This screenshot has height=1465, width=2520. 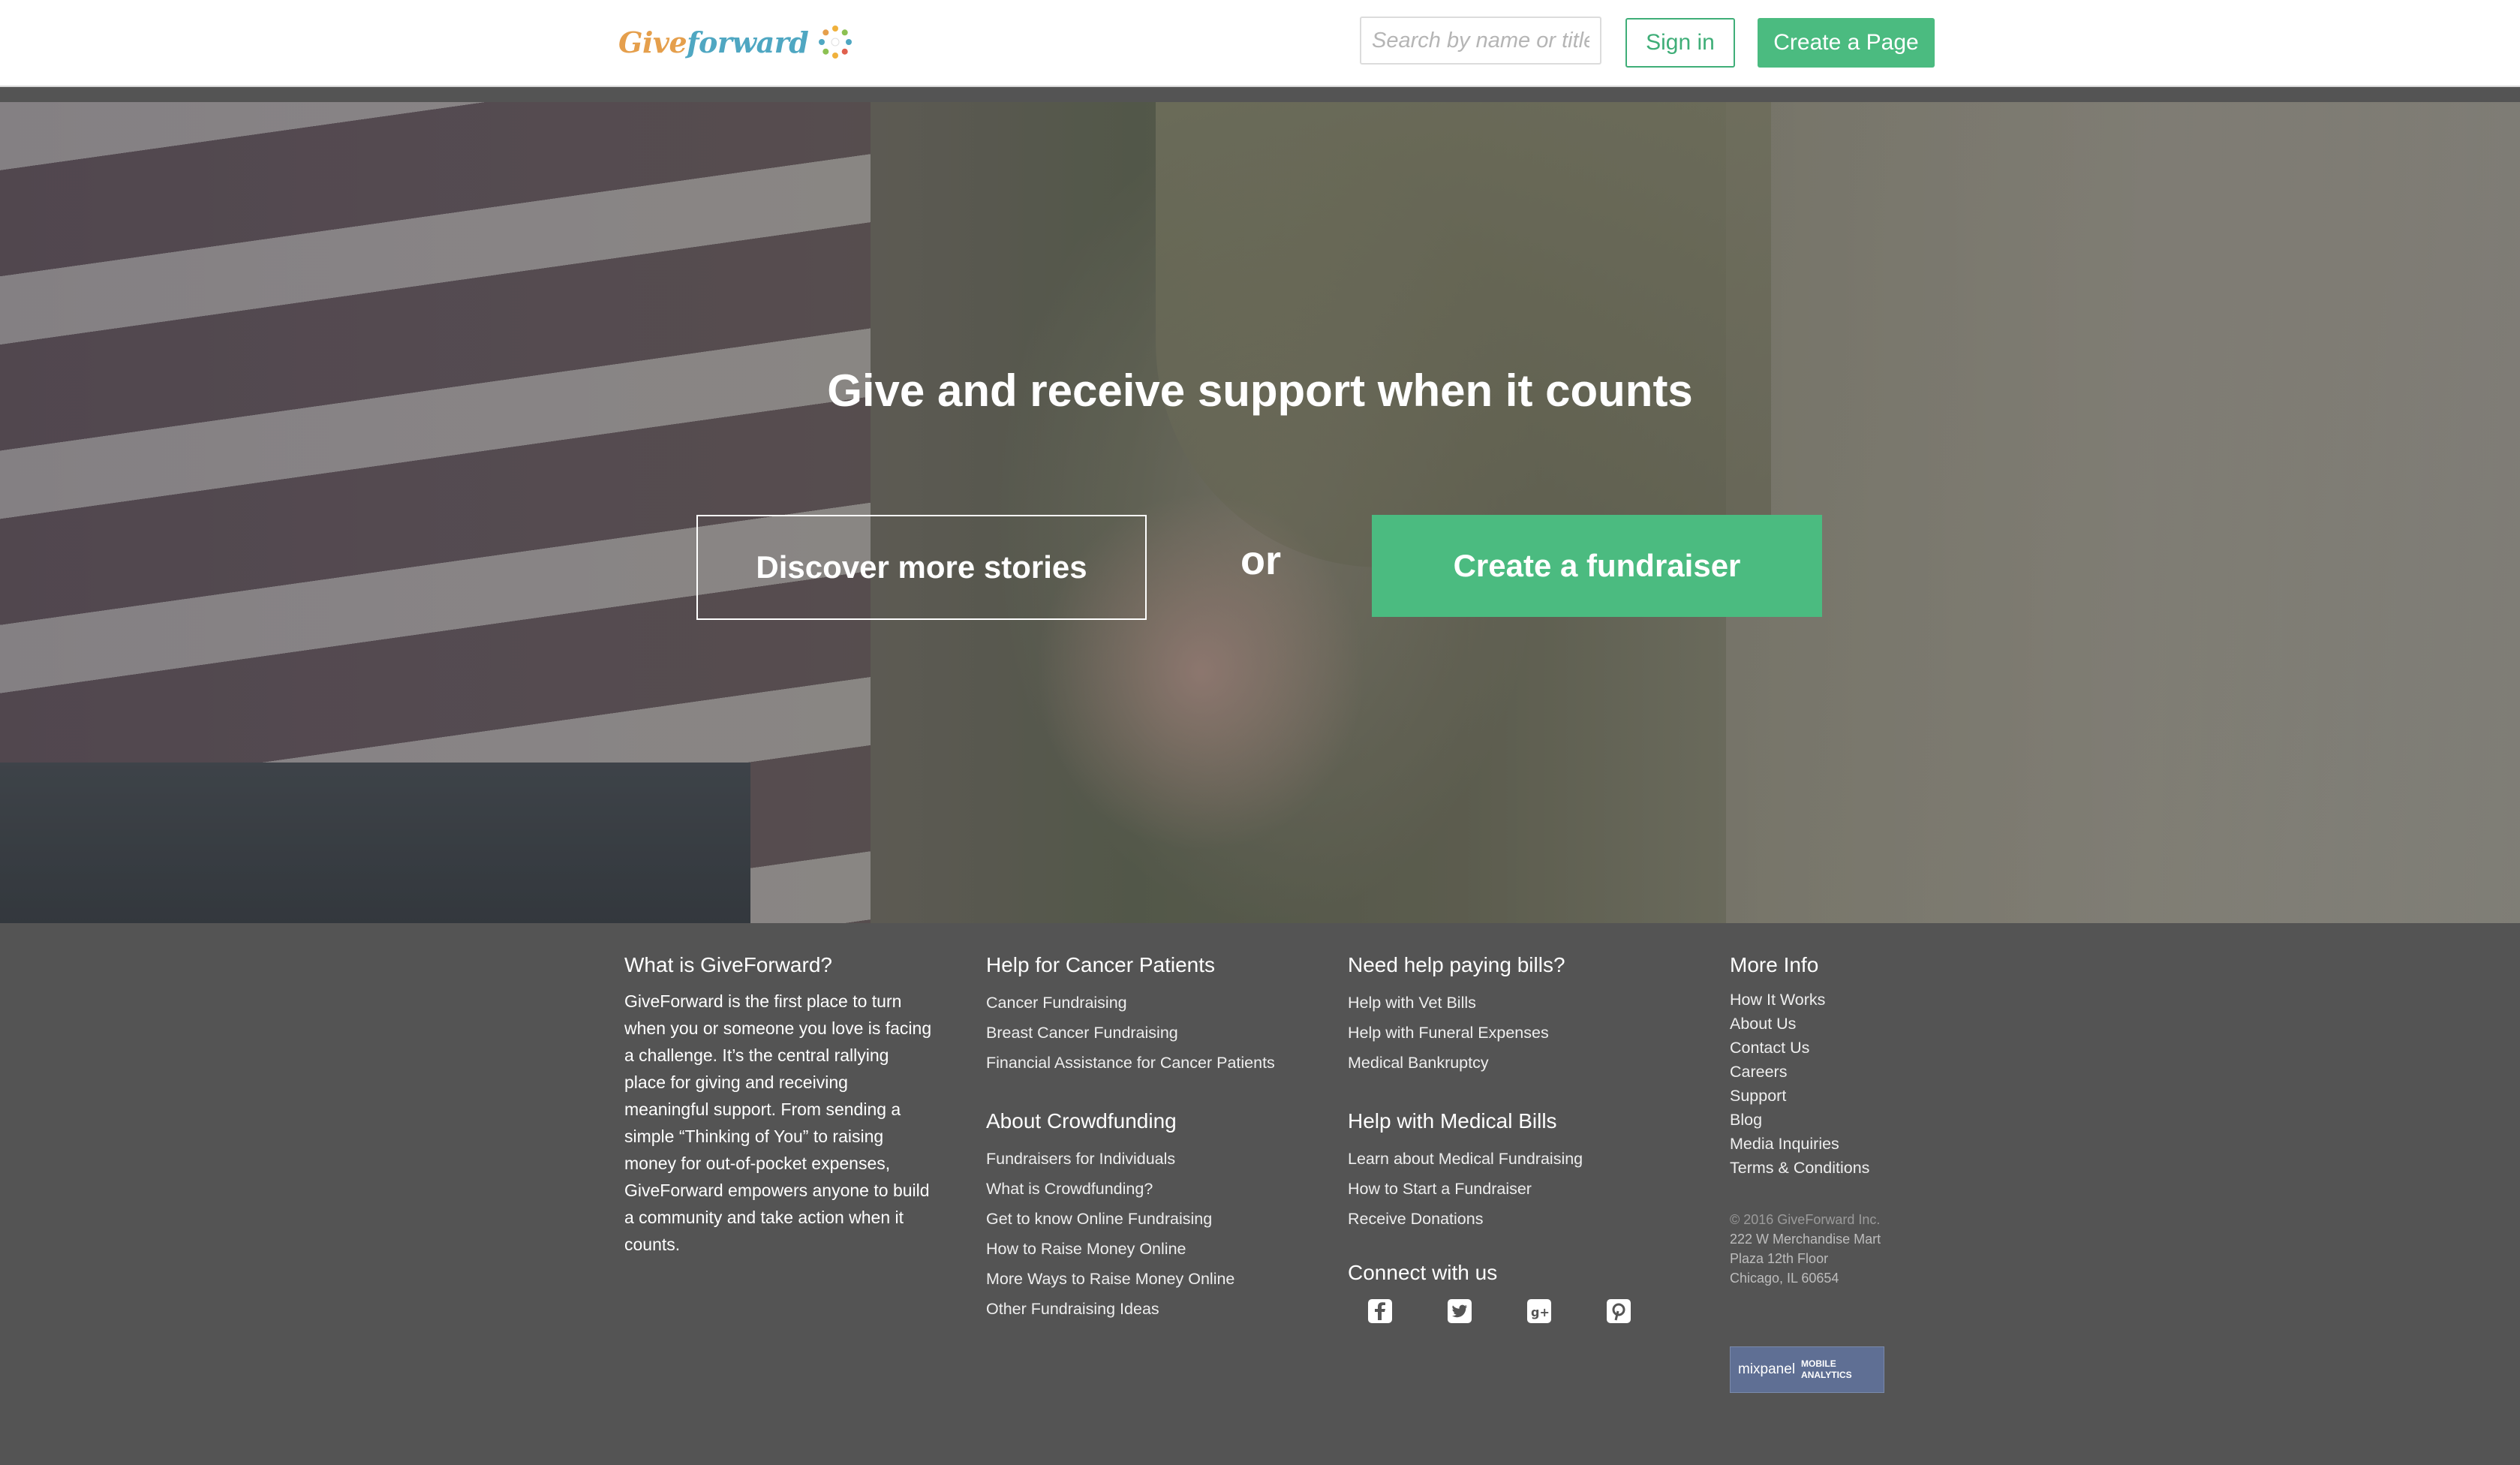 I want to click on logo-wordmark: Giveforward, so click(x=713, y=42).